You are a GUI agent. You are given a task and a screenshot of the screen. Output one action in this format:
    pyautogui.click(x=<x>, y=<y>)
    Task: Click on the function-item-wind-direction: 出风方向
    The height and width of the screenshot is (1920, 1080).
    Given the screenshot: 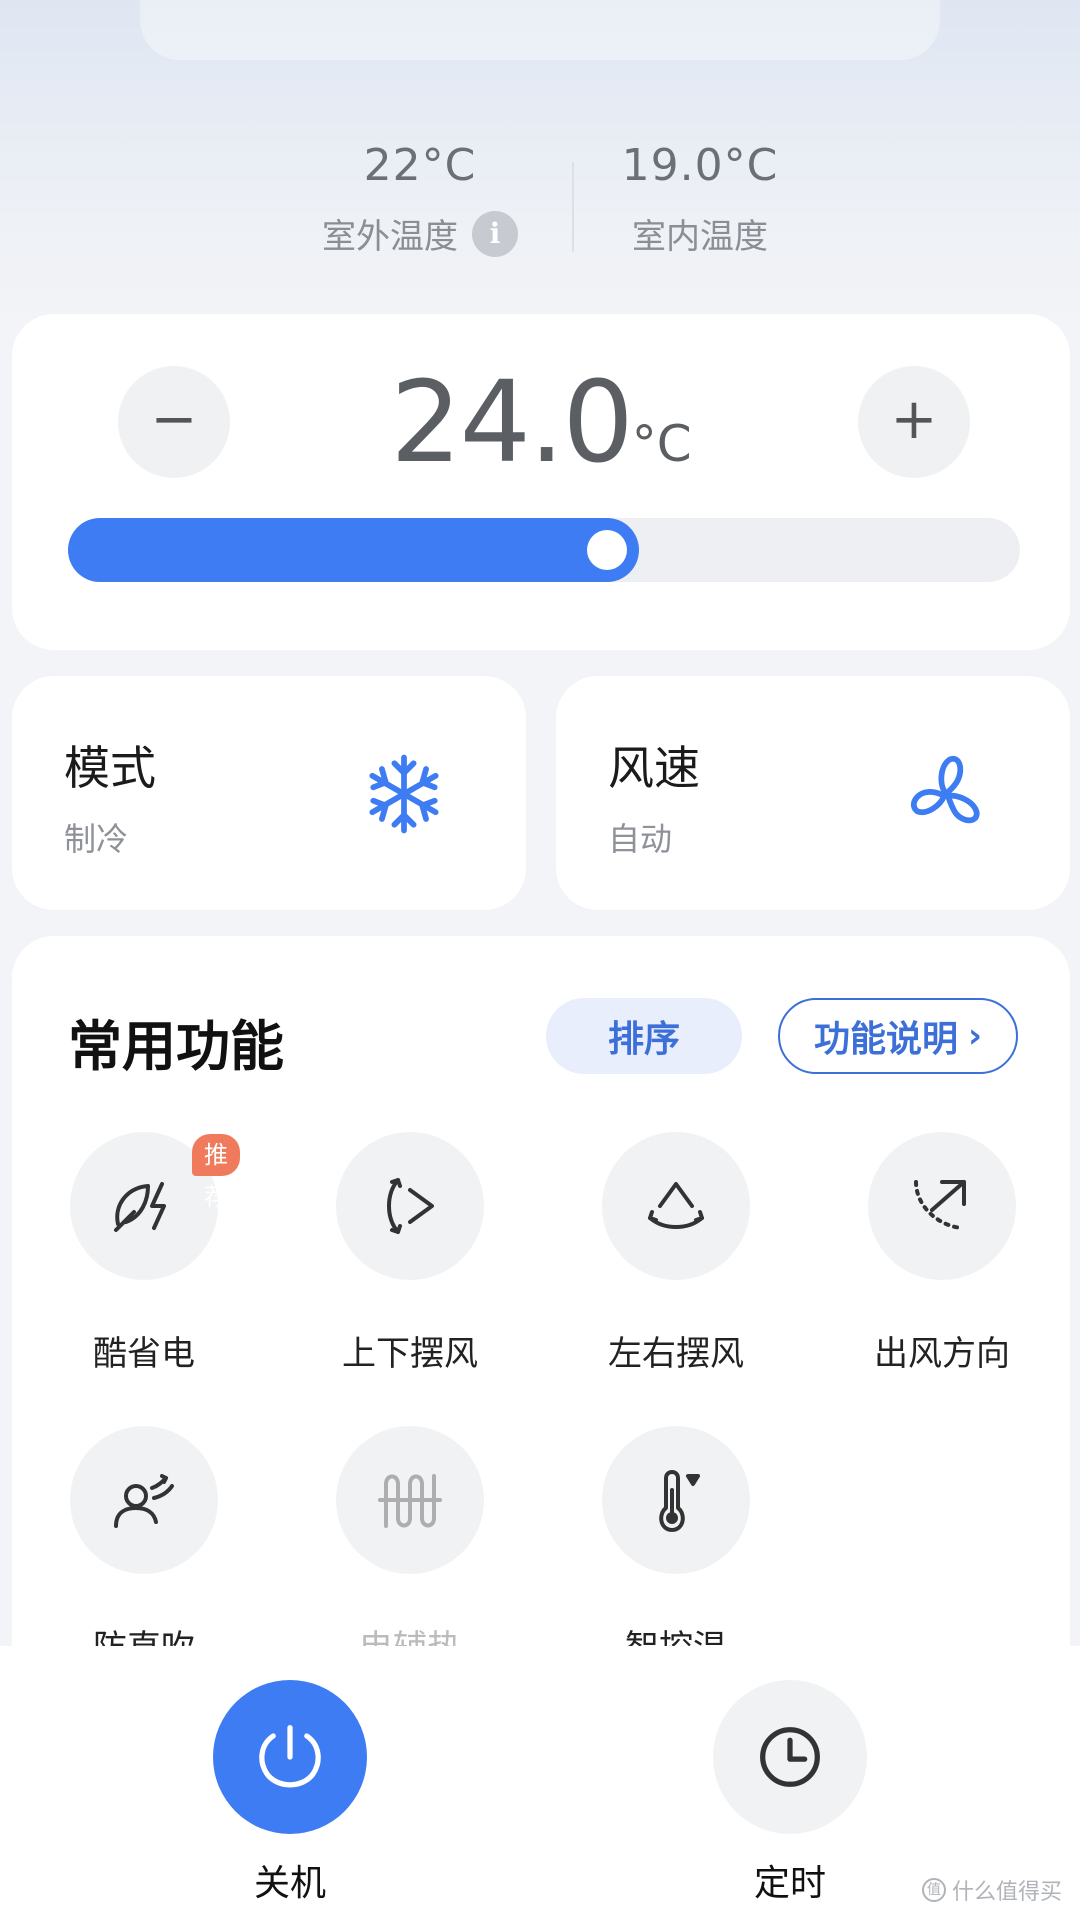 What is the action you would take?
    pyautogui.click(x=942, y=1253)
    